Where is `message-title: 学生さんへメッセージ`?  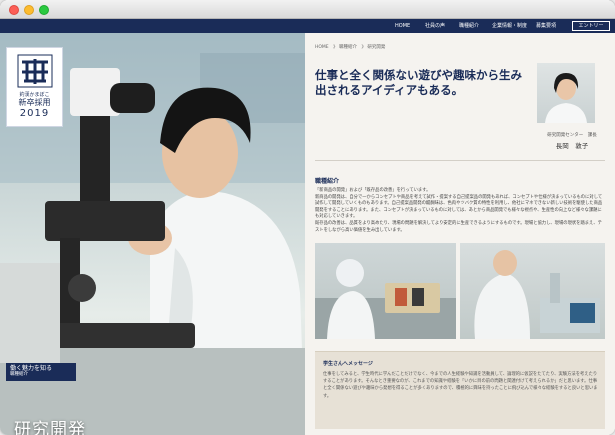
message-title: 学生さんへメッセージ is located at coordinates (348, 364).